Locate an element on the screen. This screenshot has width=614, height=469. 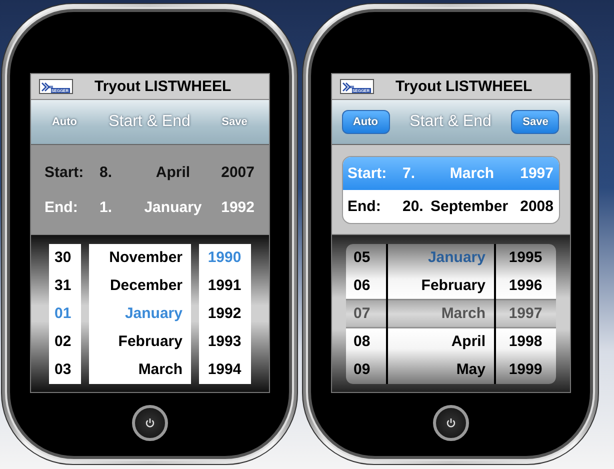
date-day: 8. is located at coordinates (118, 172).